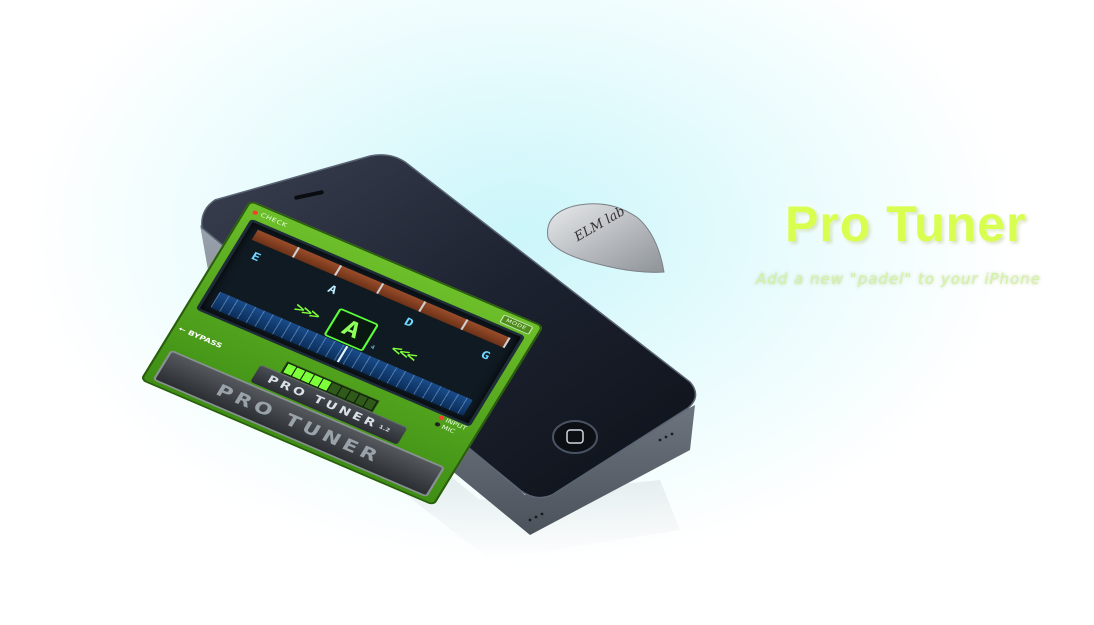 The image size is (1094, 625). What do you see at coordinates (906, 224) in the screenshot?
I see `promo-title: Pro Tuner` at bounding box center [906, 224].